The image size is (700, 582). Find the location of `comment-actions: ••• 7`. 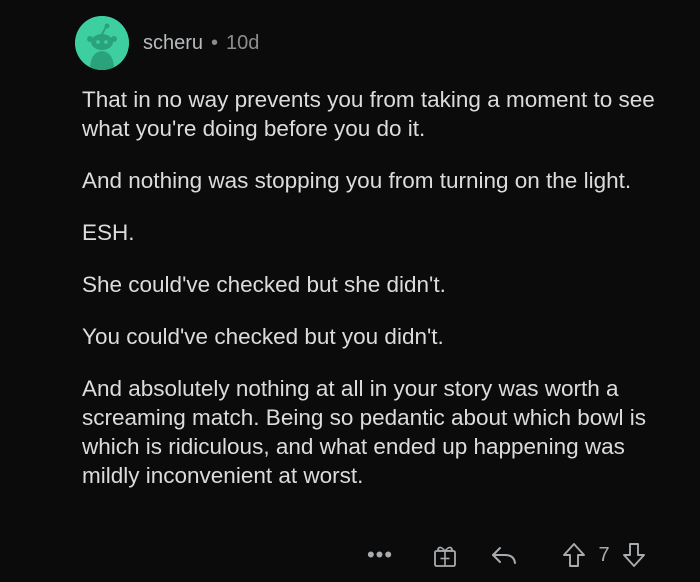

comment-actions: ••• 7 is located at coordinates (520, 555).